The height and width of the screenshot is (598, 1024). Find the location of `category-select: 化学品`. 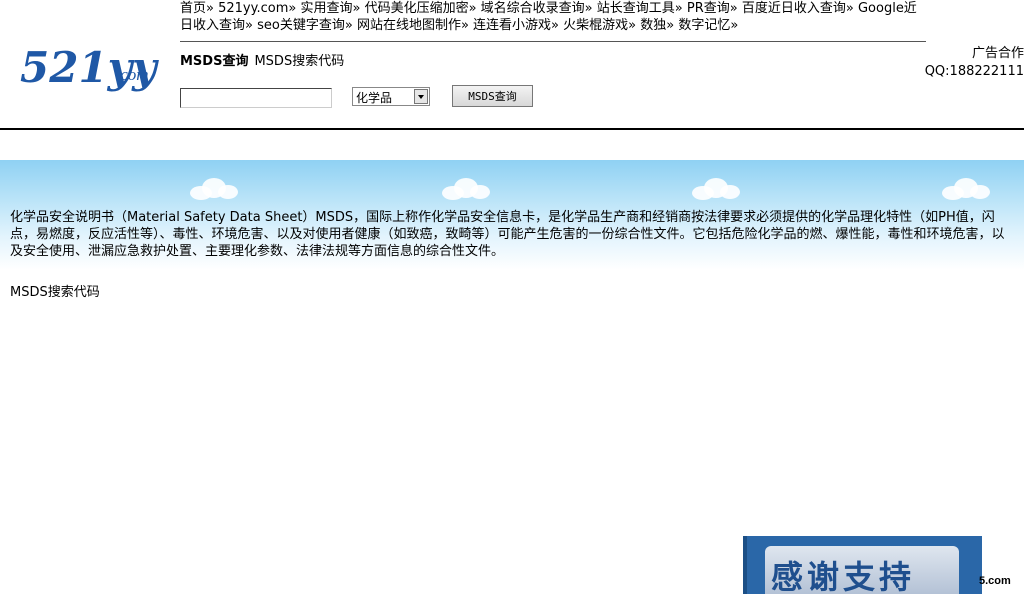

category-select: 化学品 is located at coordinates (391, 96).